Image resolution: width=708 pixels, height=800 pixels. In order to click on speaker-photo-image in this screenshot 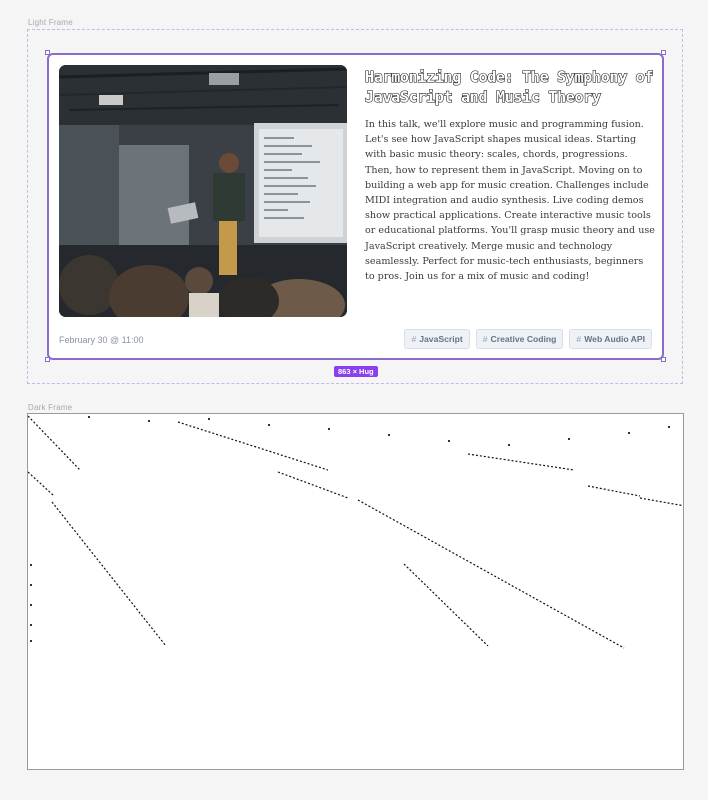, I will do `click(203, 191)`.